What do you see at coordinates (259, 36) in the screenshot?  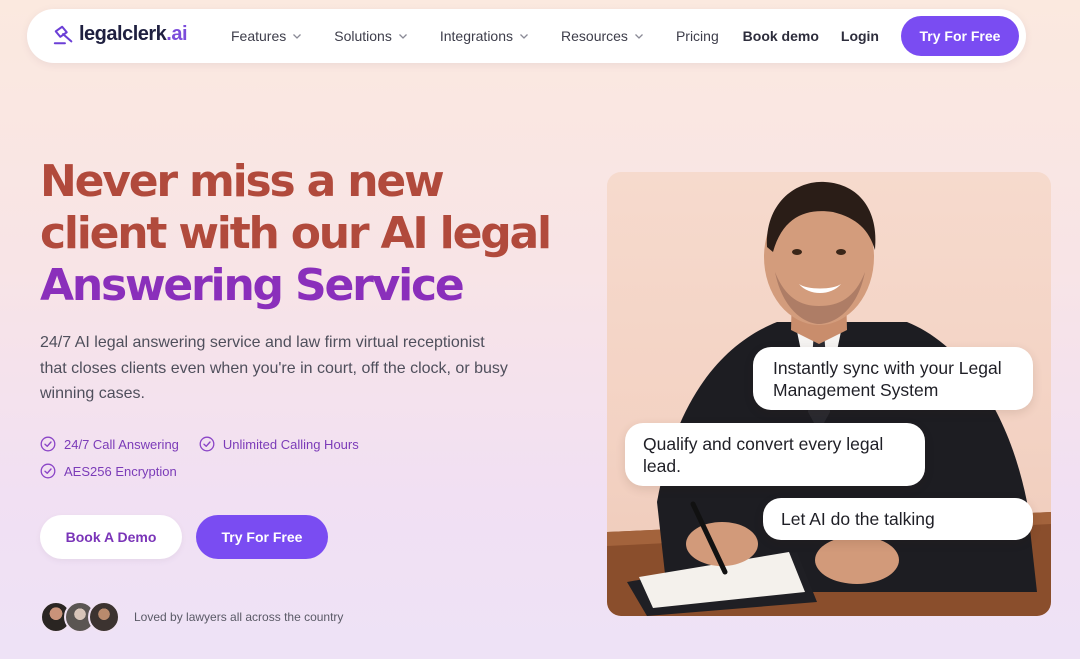 I see `nav-features-label: Features` at bounding box center [259, 36].